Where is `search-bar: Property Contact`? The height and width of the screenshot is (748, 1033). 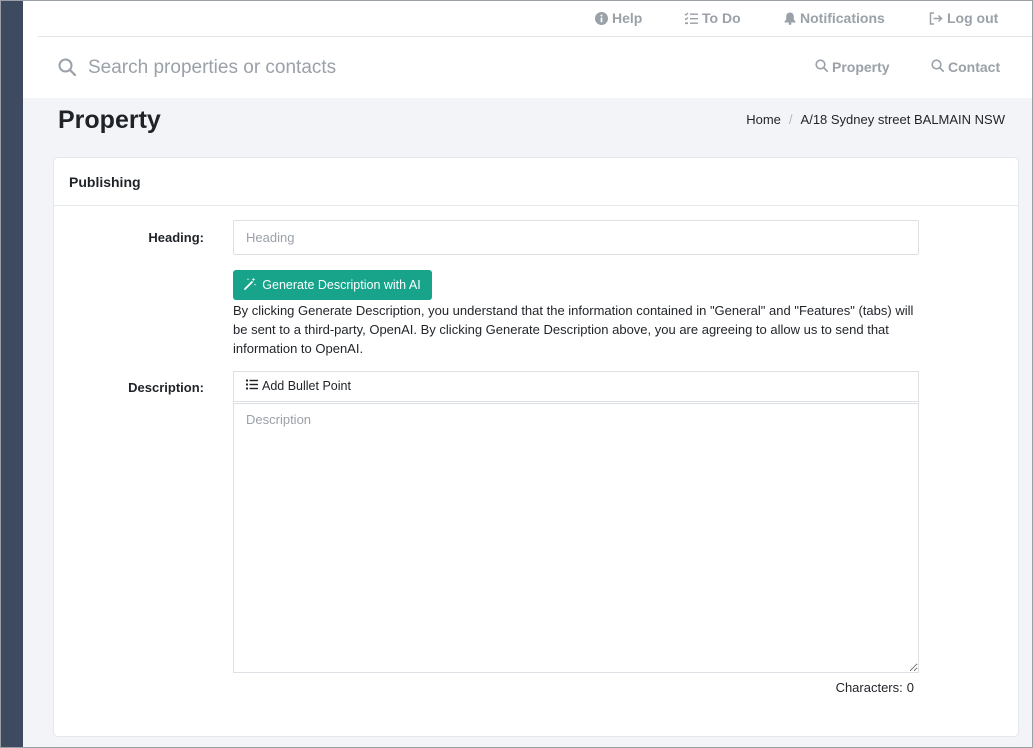 search-bar: Property Contact is located at coordinates (535, 67).